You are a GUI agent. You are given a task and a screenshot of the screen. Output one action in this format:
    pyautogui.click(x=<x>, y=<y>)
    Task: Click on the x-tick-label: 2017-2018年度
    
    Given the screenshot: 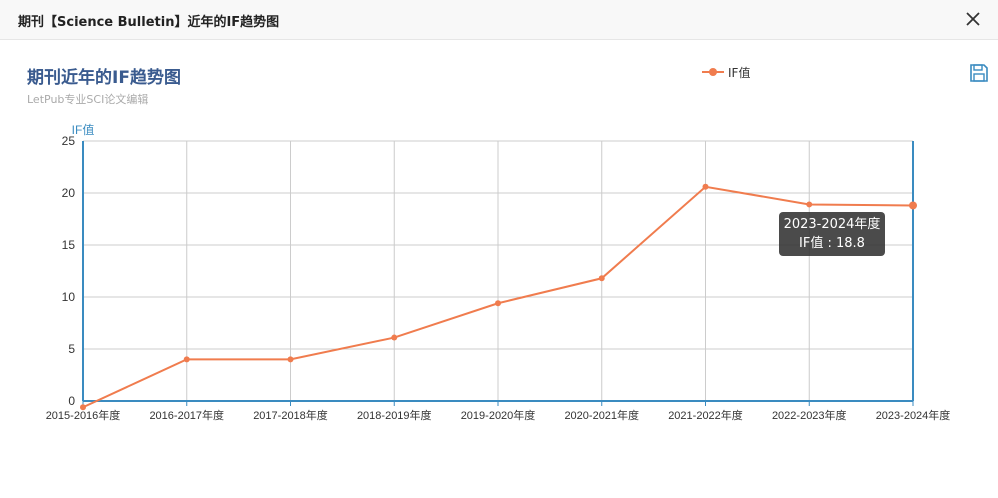 What is the action you would take?
    pyautogui.click(x=290, y=415)
    